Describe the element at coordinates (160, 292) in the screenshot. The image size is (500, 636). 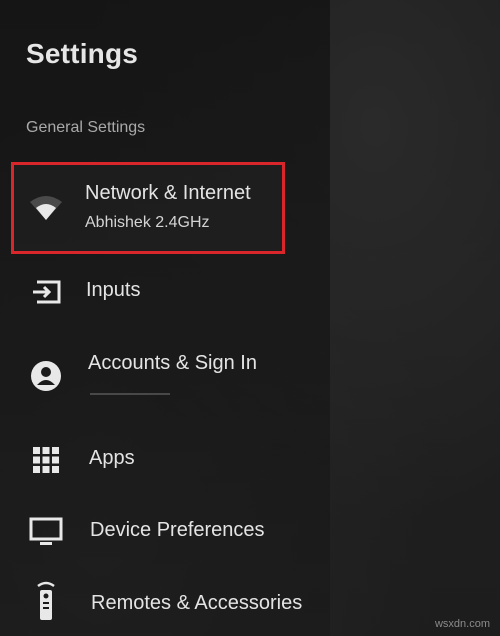
I see `menu-item-inputs: Inputs` at that location.